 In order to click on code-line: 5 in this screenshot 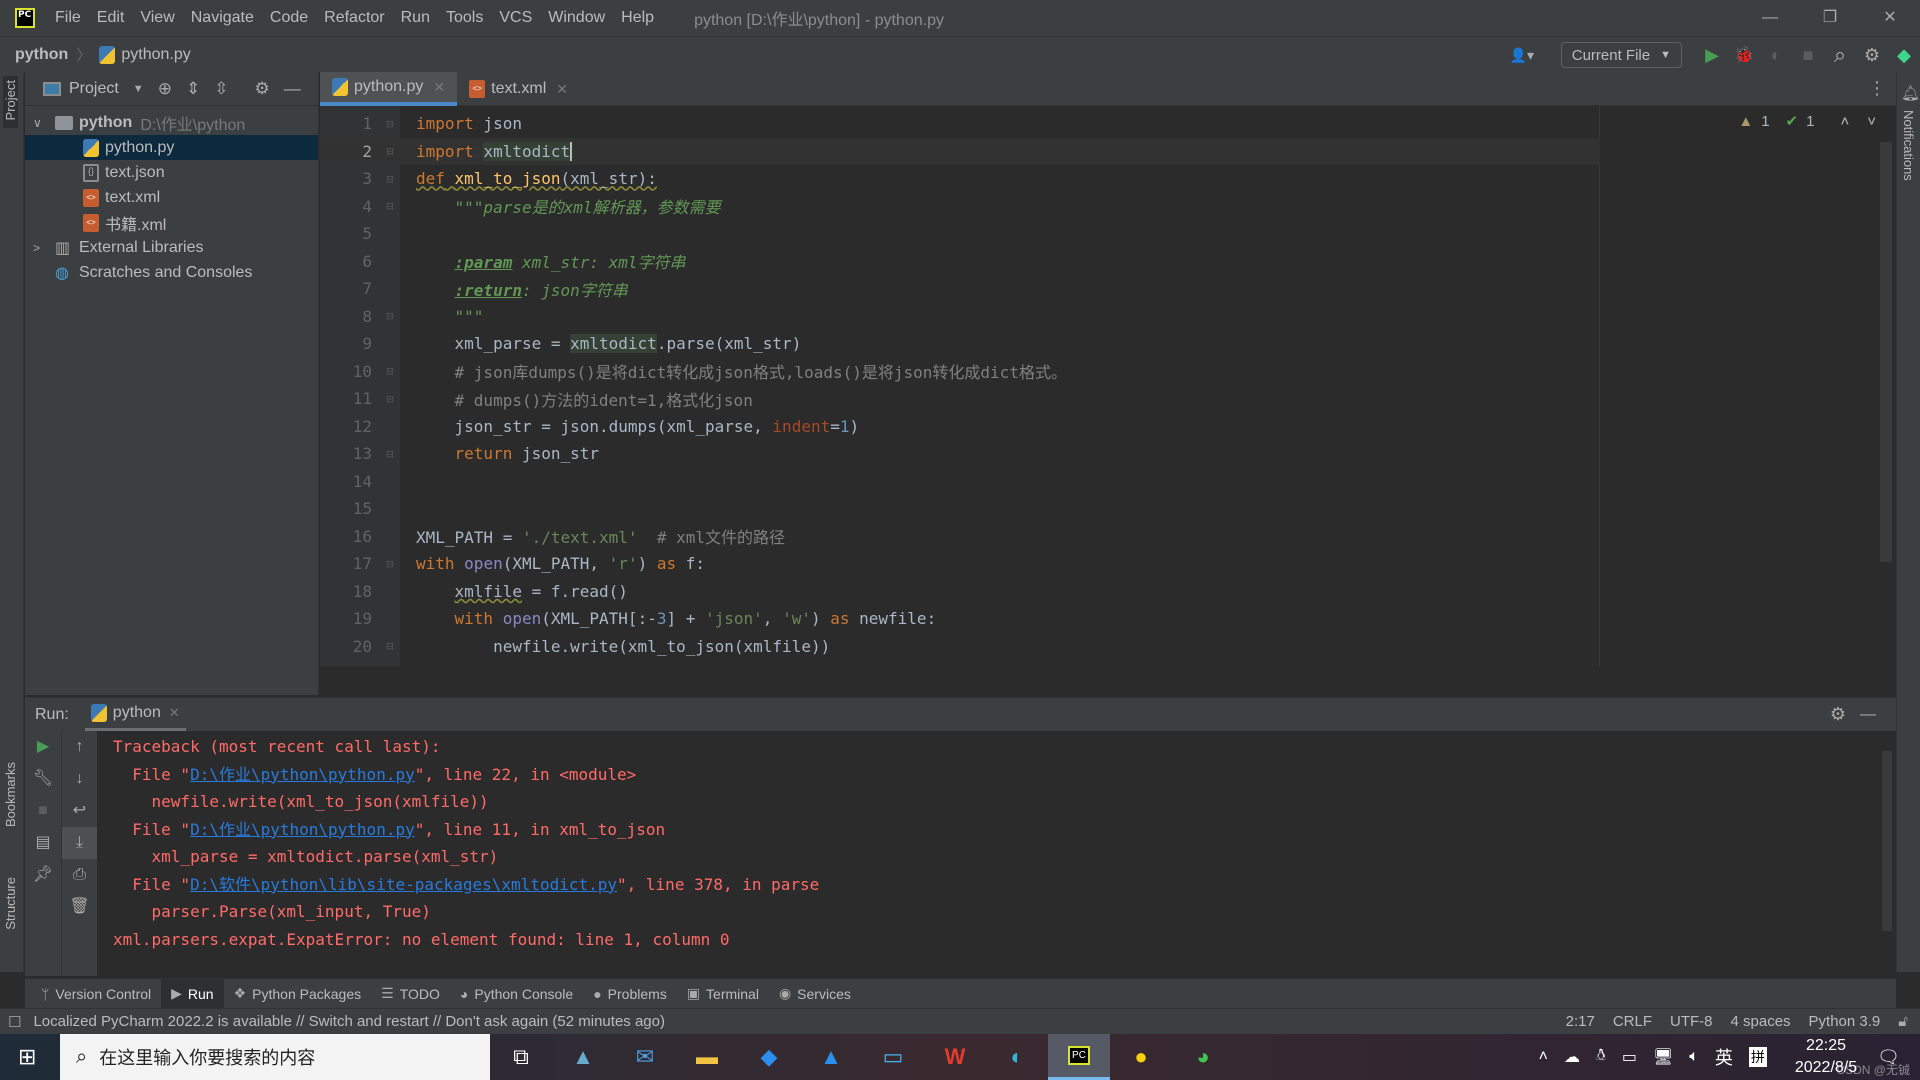, I will do `click(960, 234)`.